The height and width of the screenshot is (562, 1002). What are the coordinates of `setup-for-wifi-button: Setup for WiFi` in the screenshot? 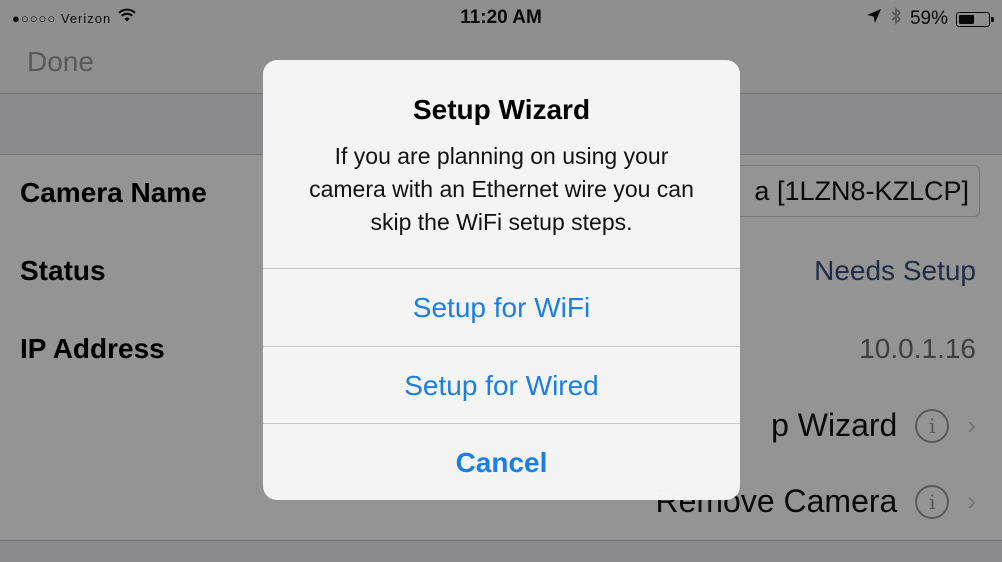 It's located at (501, 307).